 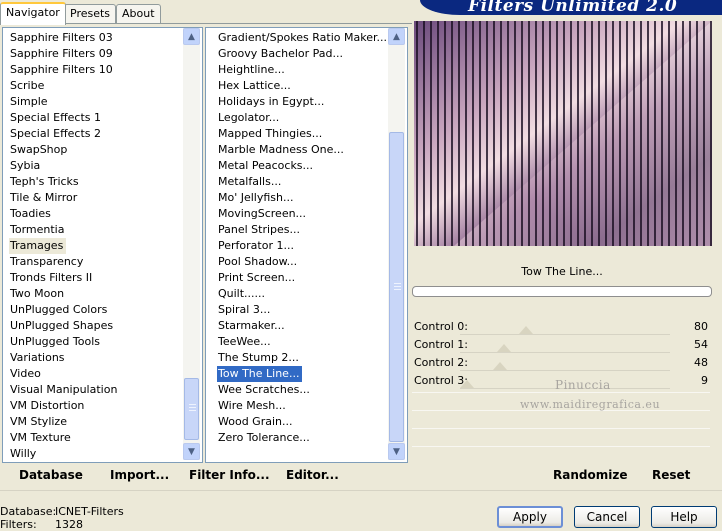 What do you see at coordinates (63, 390) in the screenshot?
I see `category-item: Visual Manipulation` at bounding box center [63, 390].